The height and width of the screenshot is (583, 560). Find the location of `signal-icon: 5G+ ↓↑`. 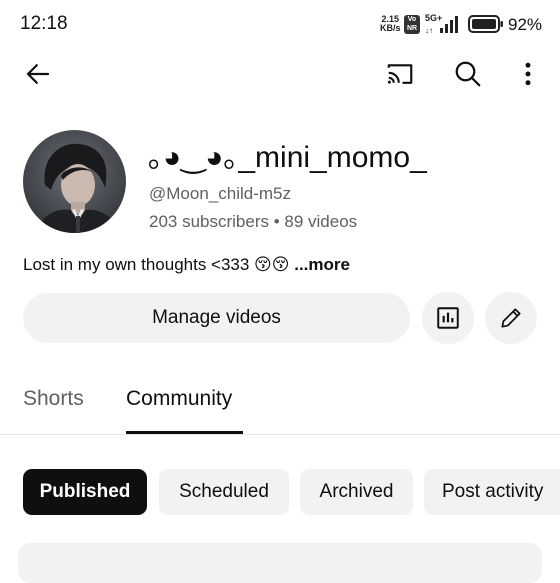

signal-icon: 5G+ ↓↑ is located at coordinates (444, 24).